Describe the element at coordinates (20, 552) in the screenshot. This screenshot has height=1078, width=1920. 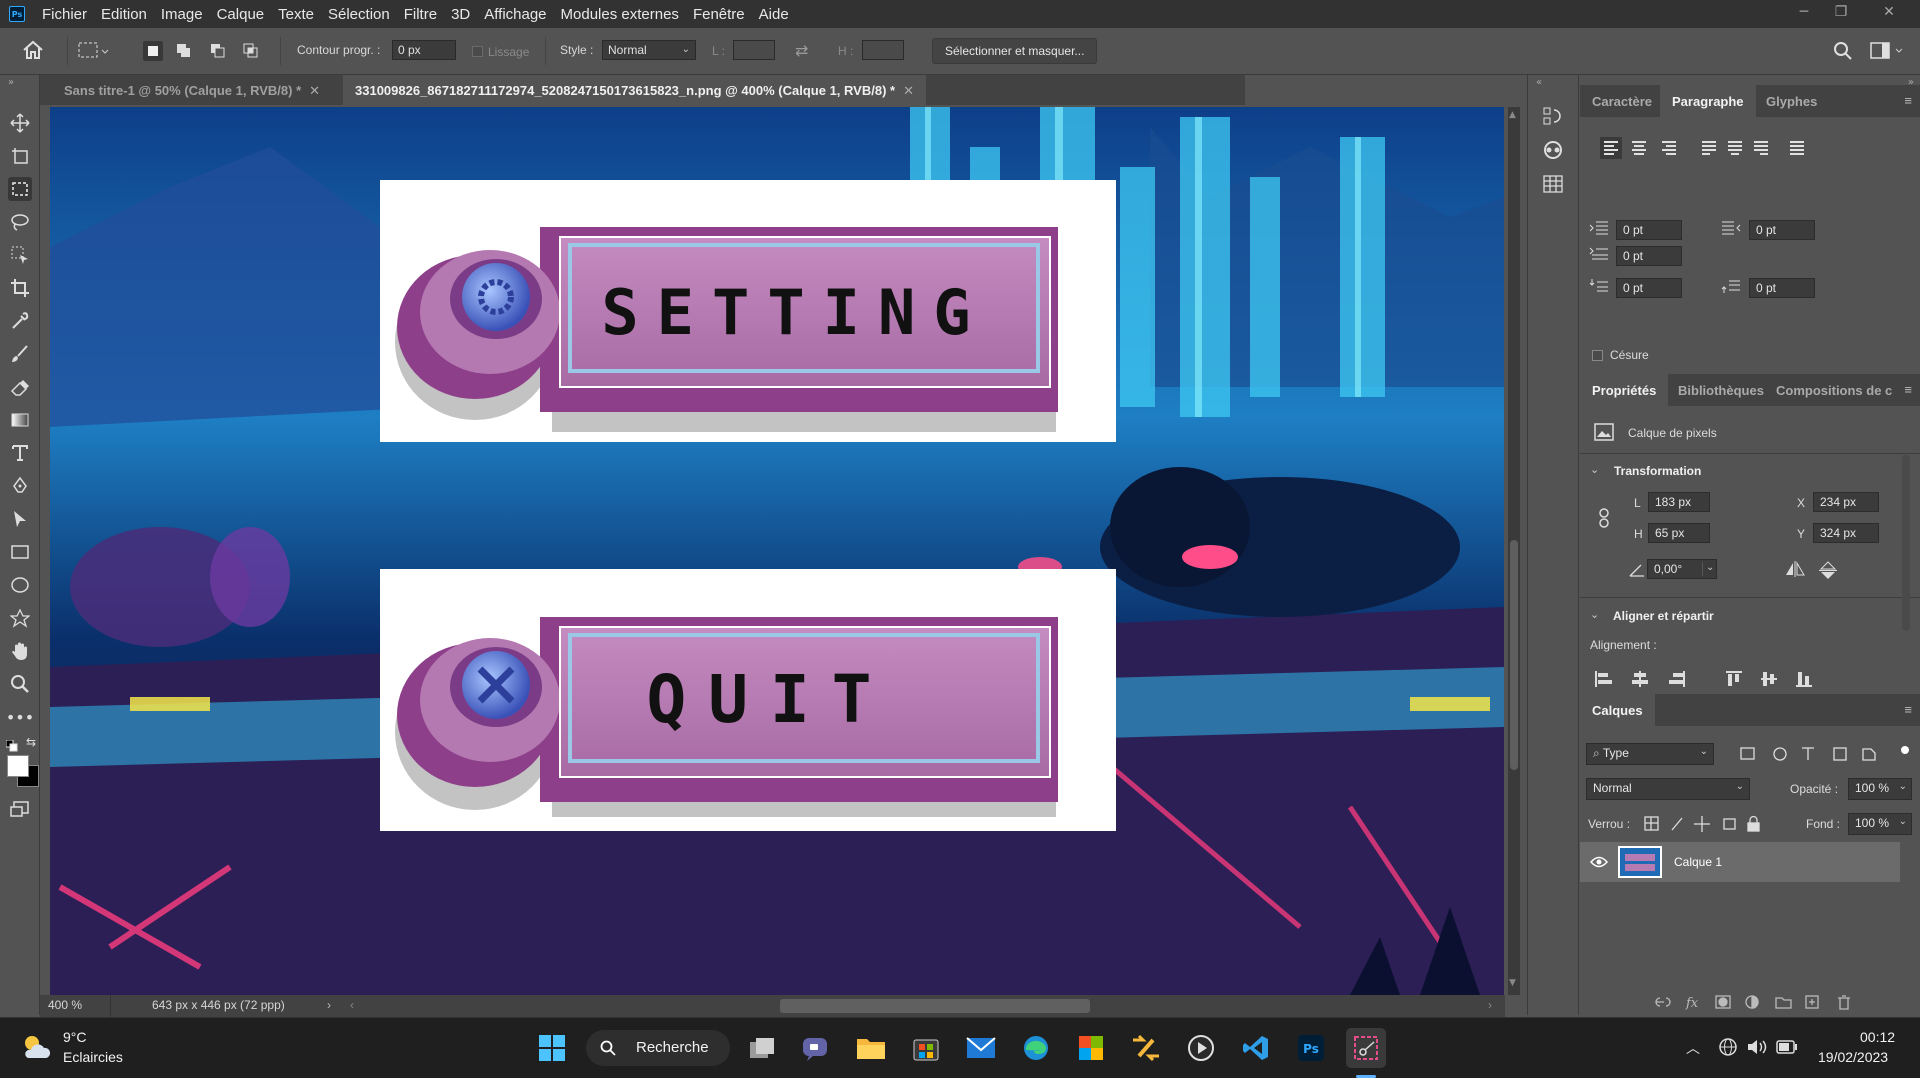
I see `rectangle-tool-icon` at that location.